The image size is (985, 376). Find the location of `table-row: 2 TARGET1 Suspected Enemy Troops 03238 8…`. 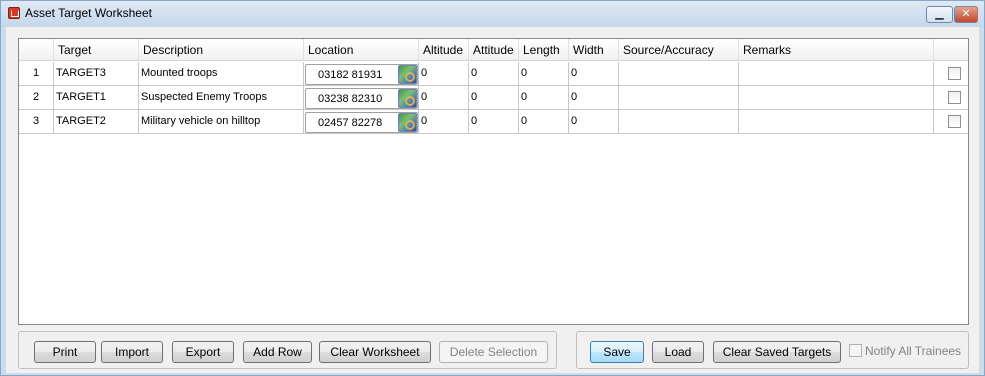

table-row: 2 TARGET1 Suspected Enemy Troops 03238 8… is located at coordinates (493, 98).